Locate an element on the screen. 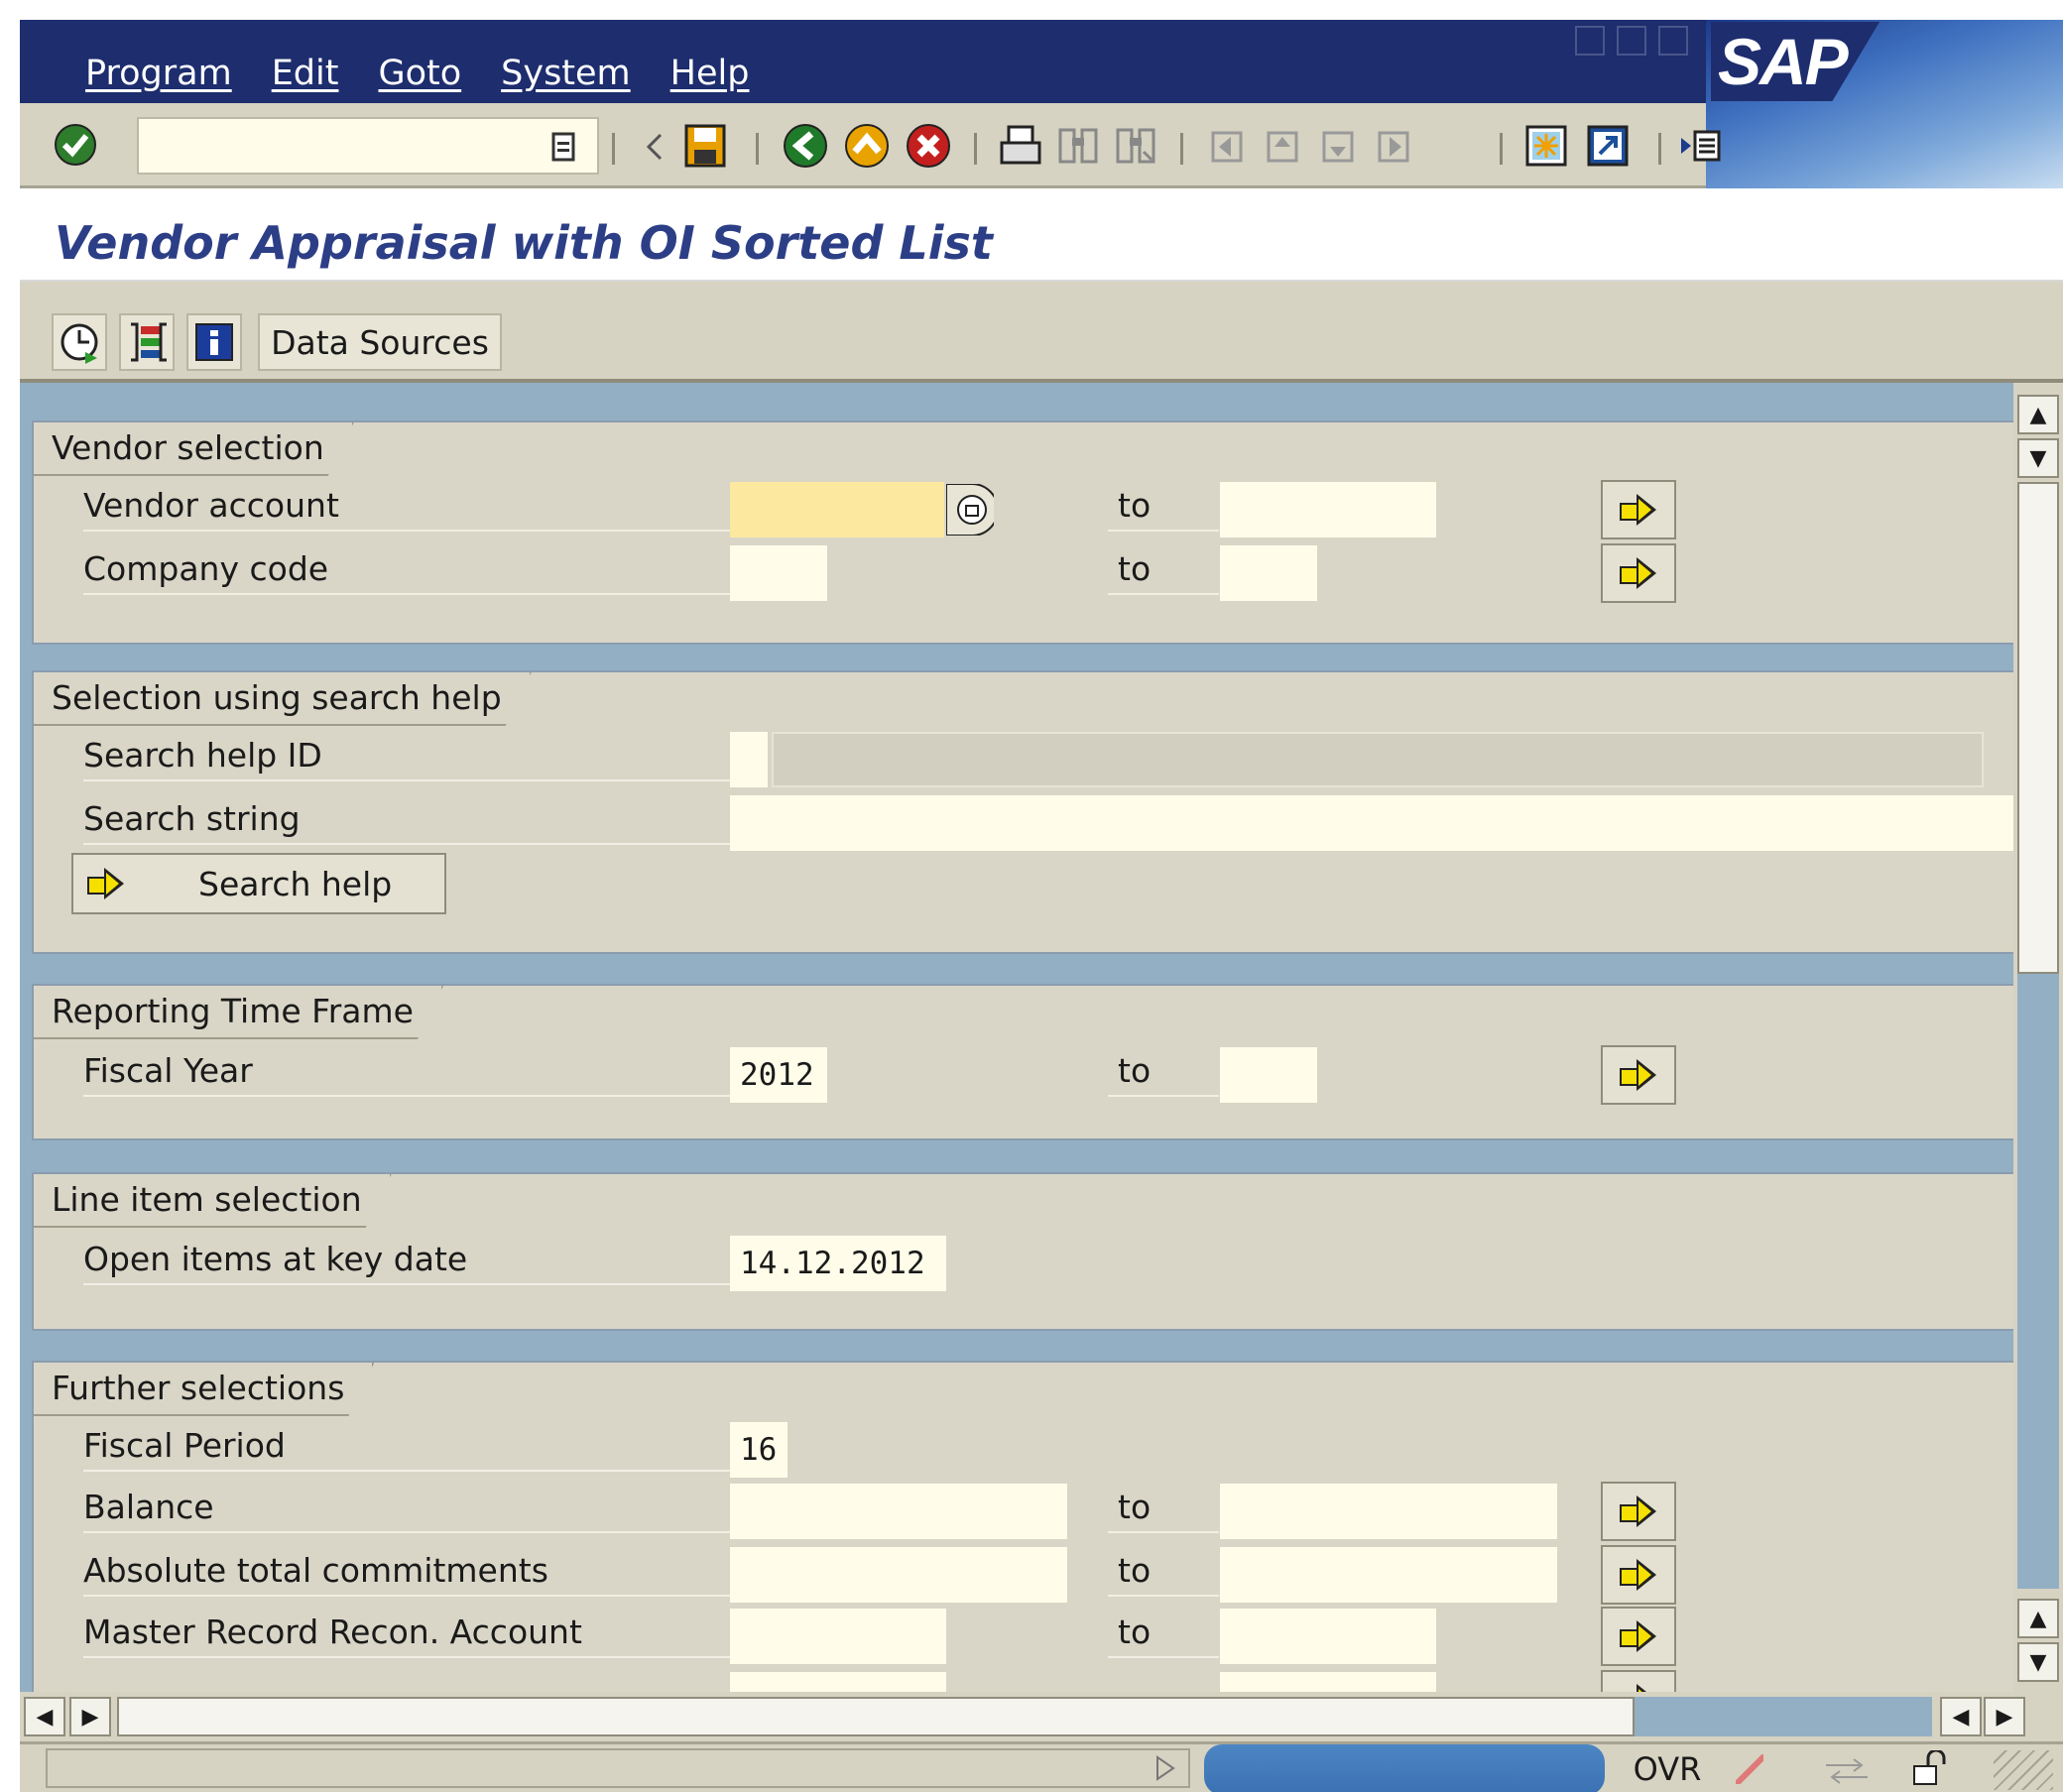 The width and height of the screenshot is (2063, 1792). company-code-from-input is located at coordinates (778, 573).